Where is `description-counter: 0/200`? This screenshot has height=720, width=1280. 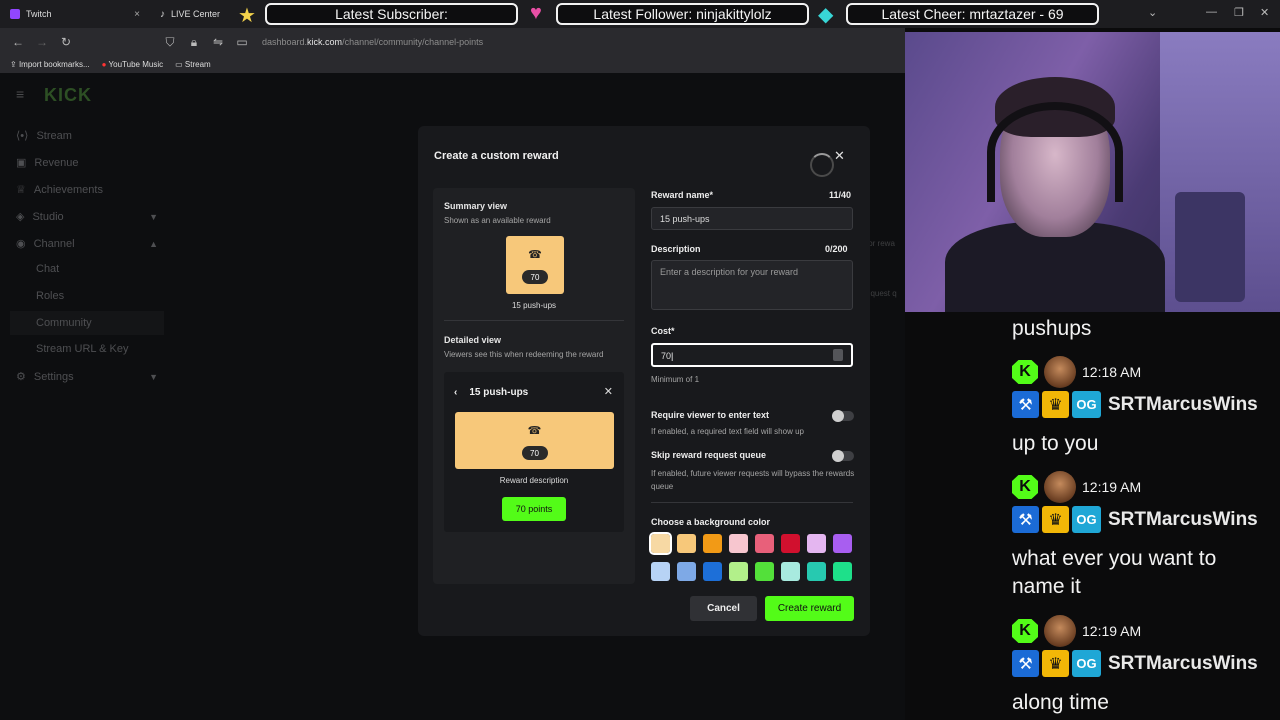 description-counter: 0/200 is located at coordinates (836, 249).